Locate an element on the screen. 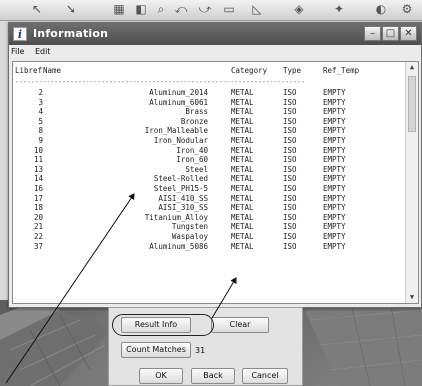  tool-icon: ➘ is located at coordinates (71, 9).